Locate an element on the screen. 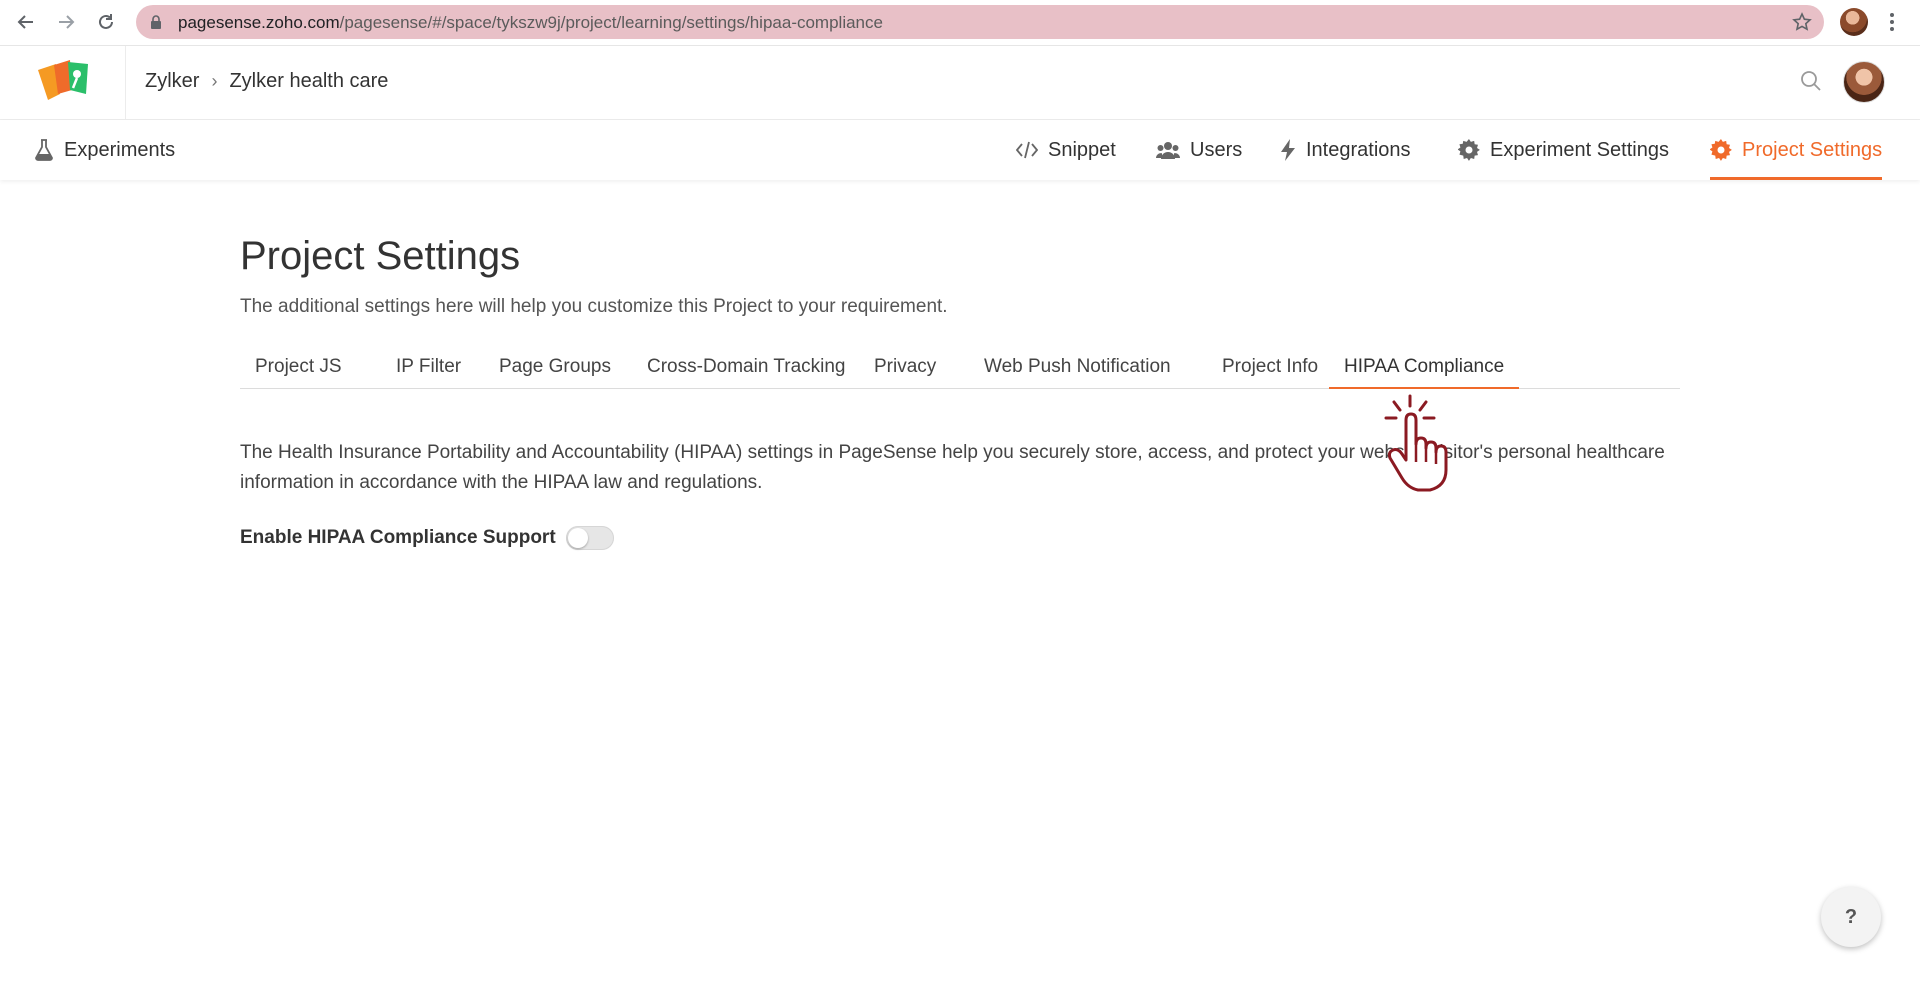 This screenshot has height=986, width=1920. page-title: Project Settings is located at coordinates (380, 256).